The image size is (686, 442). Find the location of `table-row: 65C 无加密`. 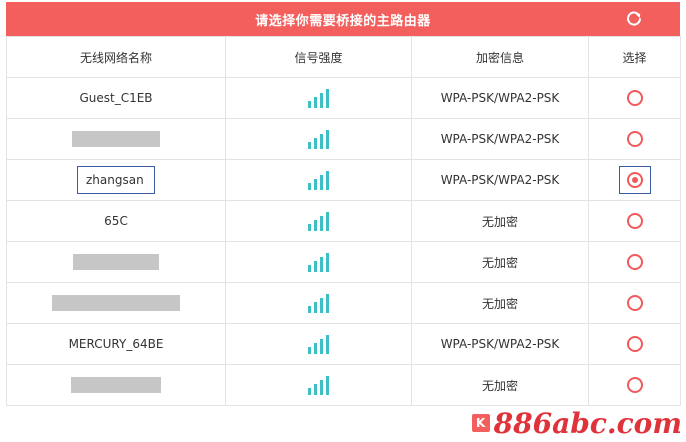

table-row: 65C 无加密 is located at coordinates (343, 221).